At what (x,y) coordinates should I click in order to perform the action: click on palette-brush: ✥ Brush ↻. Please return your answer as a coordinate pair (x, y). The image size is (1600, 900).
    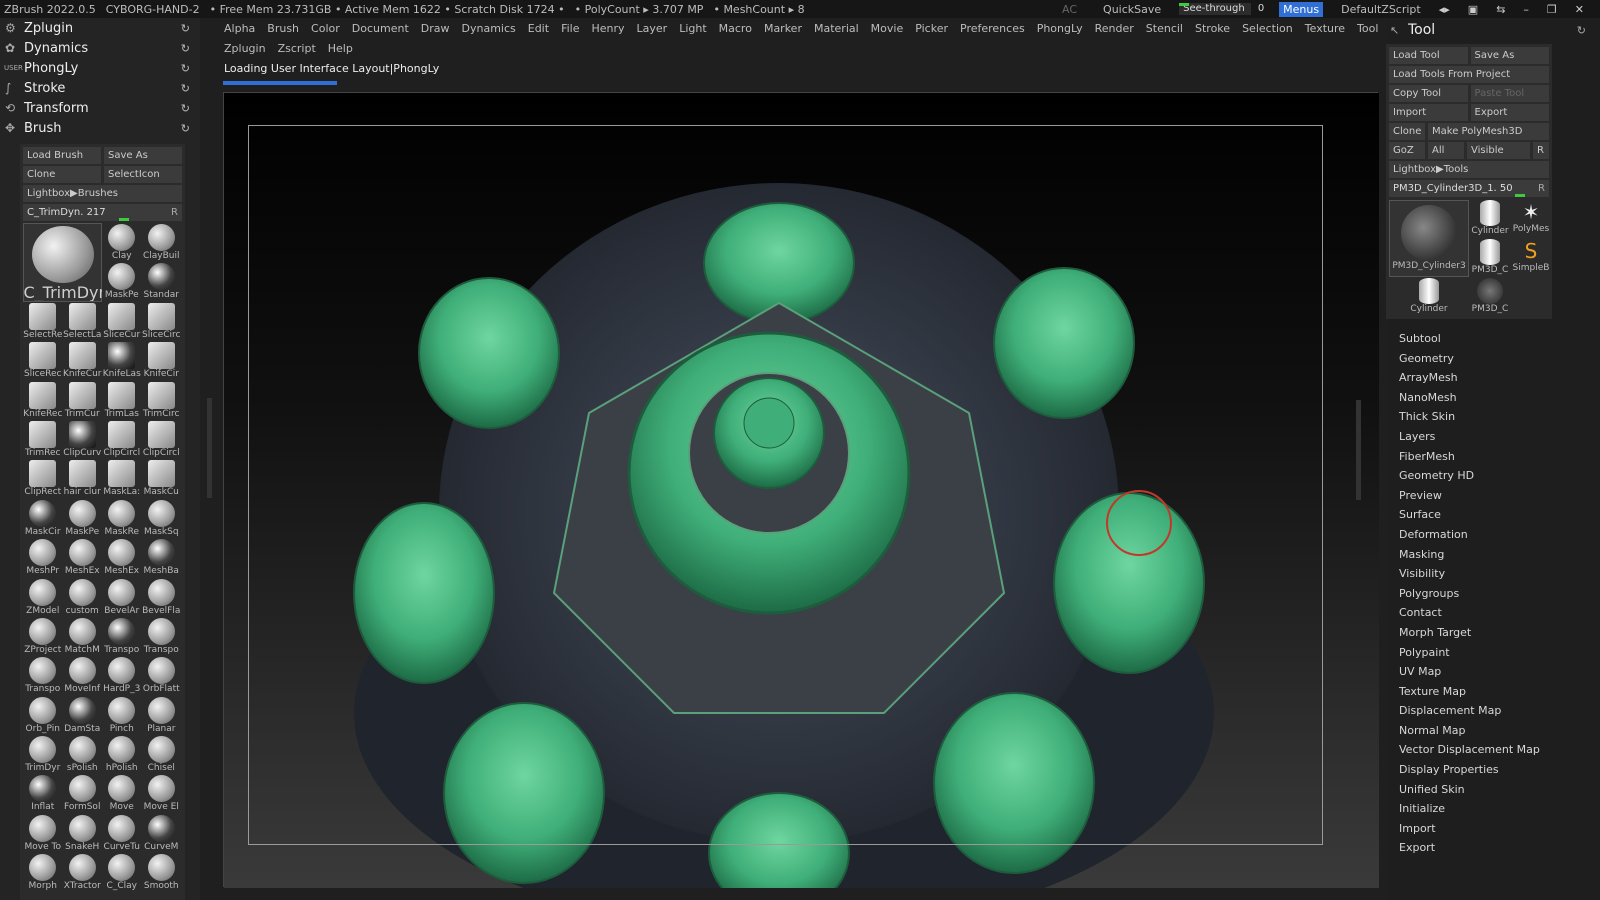
    Looking at the image, I should click on (100, 128).